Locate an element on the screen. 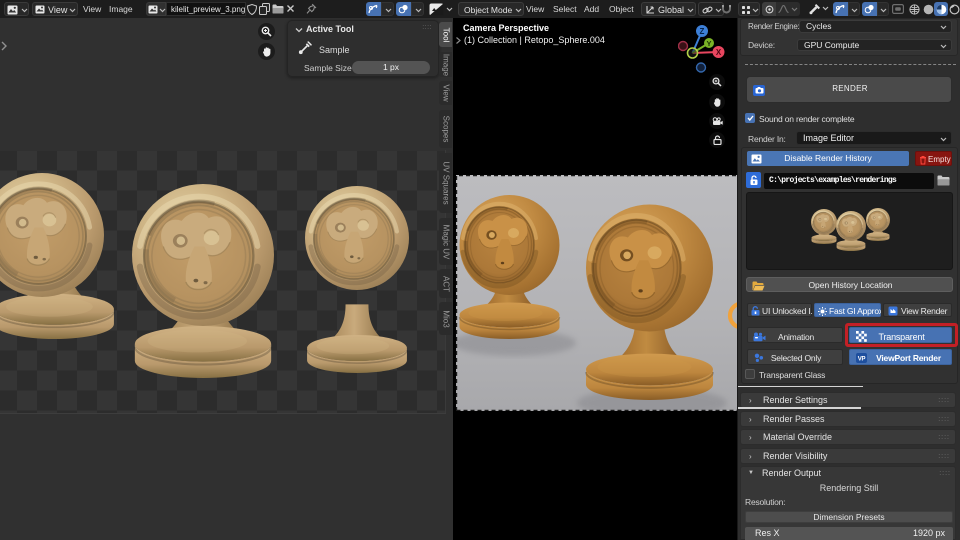 The image size is (960, 540). svg-text: Y is located at coordinates (708, 43).